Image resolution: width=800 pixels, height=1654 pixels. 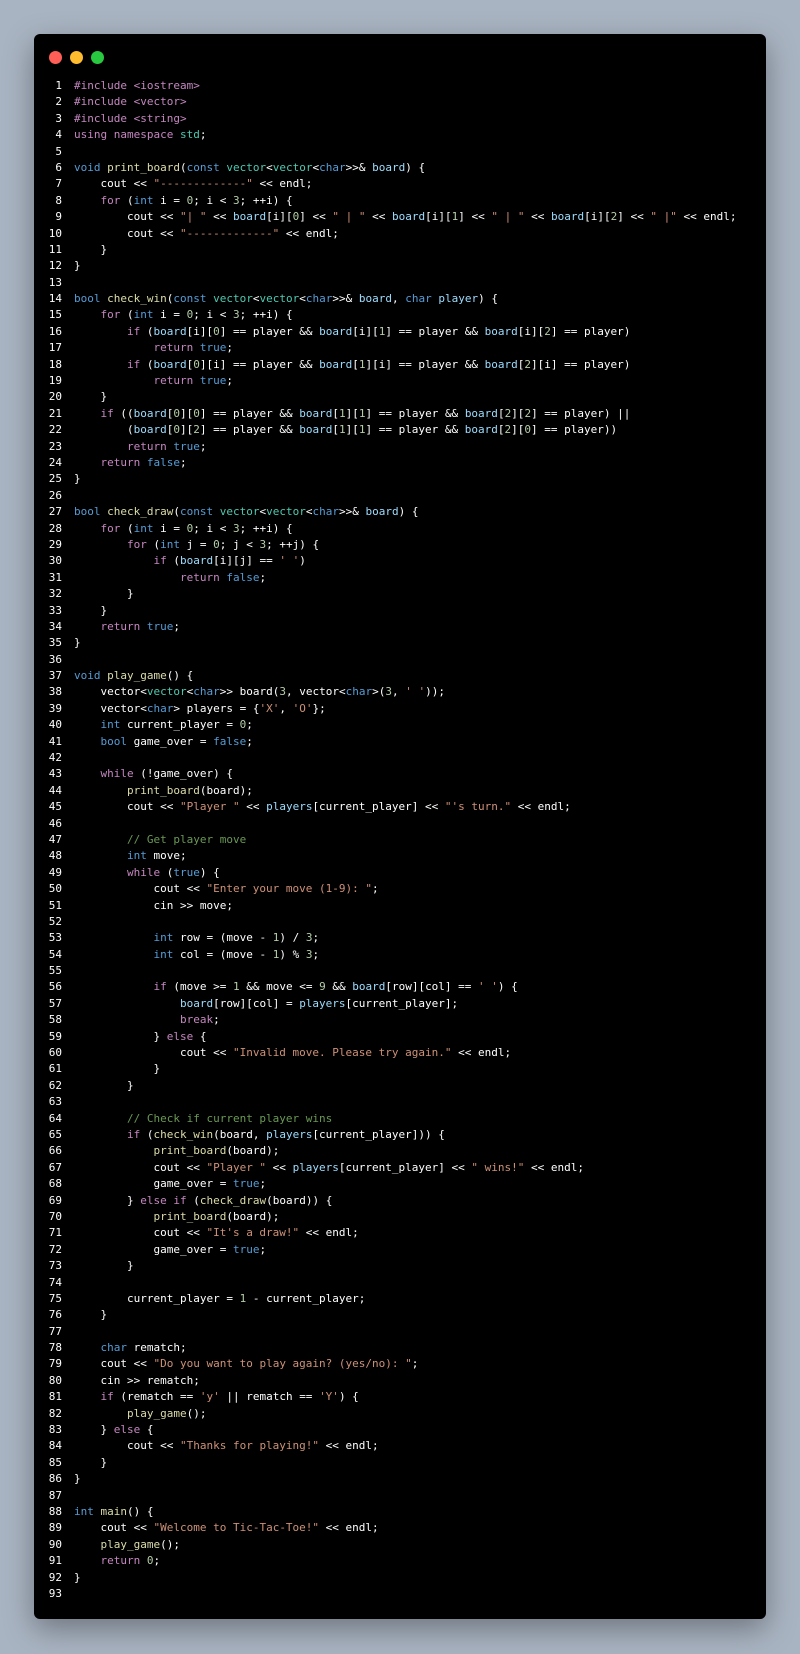 I want to click on code-text: play_game();, so click(x=420, y=1545).